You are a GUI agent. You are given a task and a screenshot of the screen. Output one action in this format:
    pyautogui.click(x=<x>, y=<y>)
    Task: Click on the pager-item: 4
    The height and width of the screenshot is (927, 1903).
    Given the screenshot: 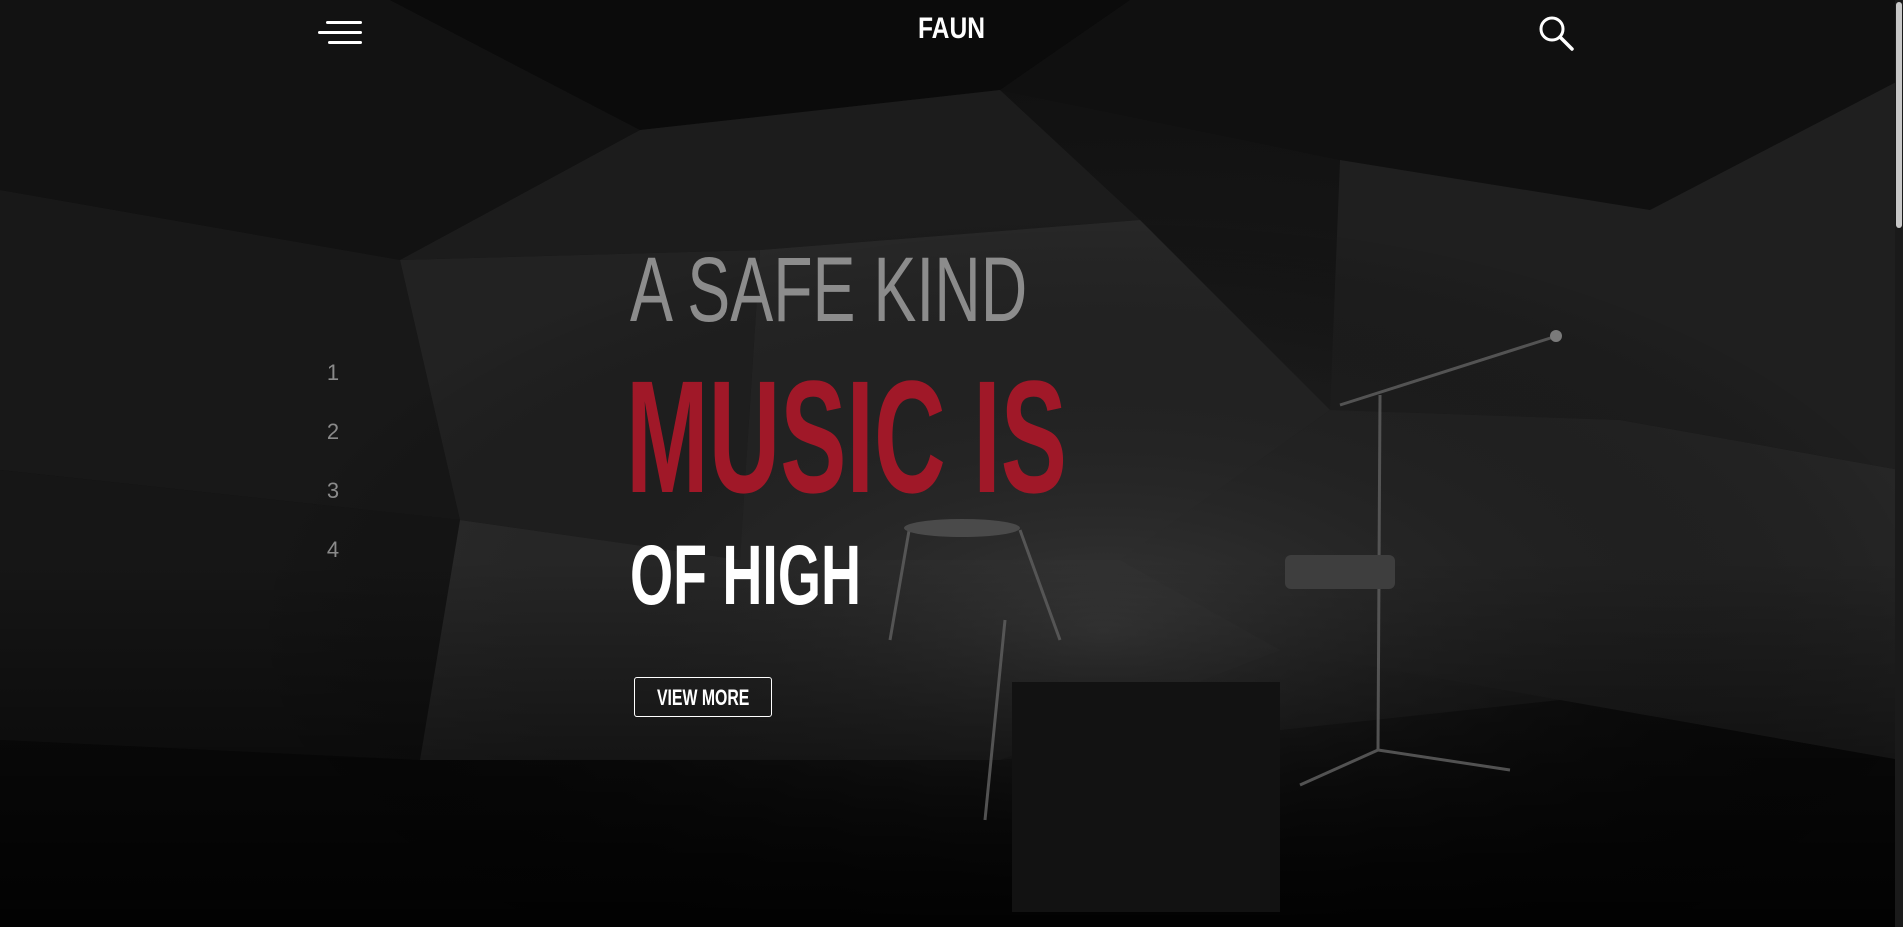 What is the action you would take?
    pyautogui.click(x=333, y=564)
    